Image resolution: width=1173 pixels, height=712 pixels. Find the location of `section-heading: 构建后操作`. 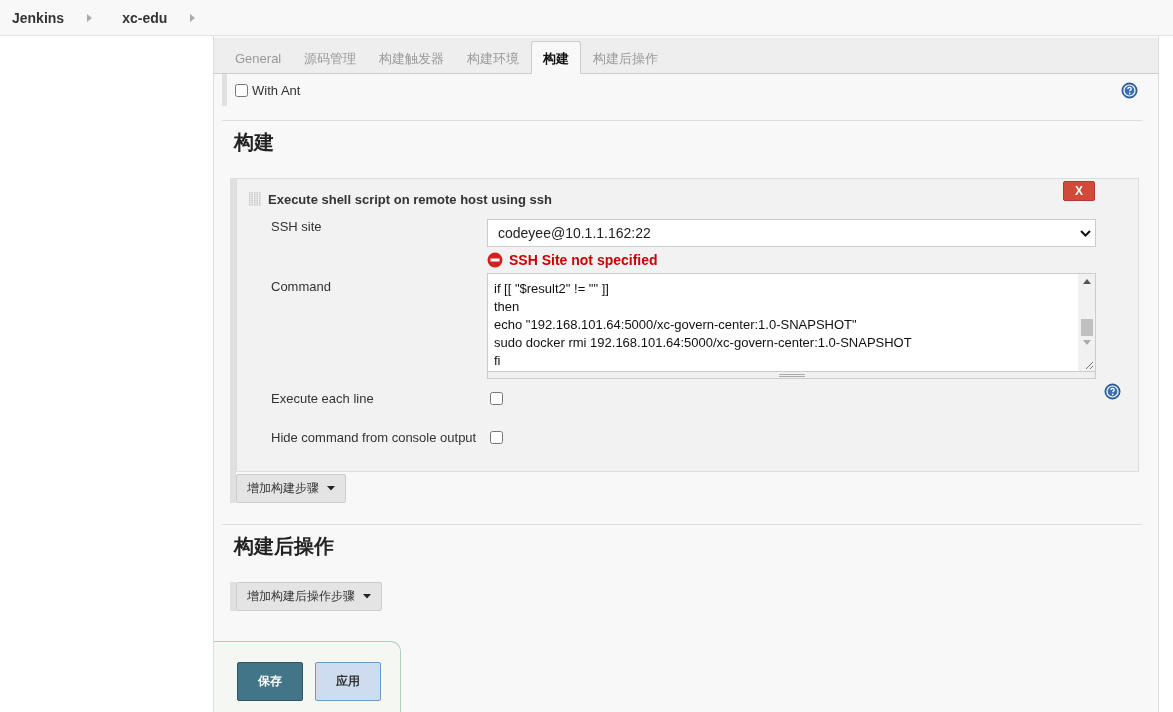

section-heading: 构建后操作 is located at coordinates (284, 546).